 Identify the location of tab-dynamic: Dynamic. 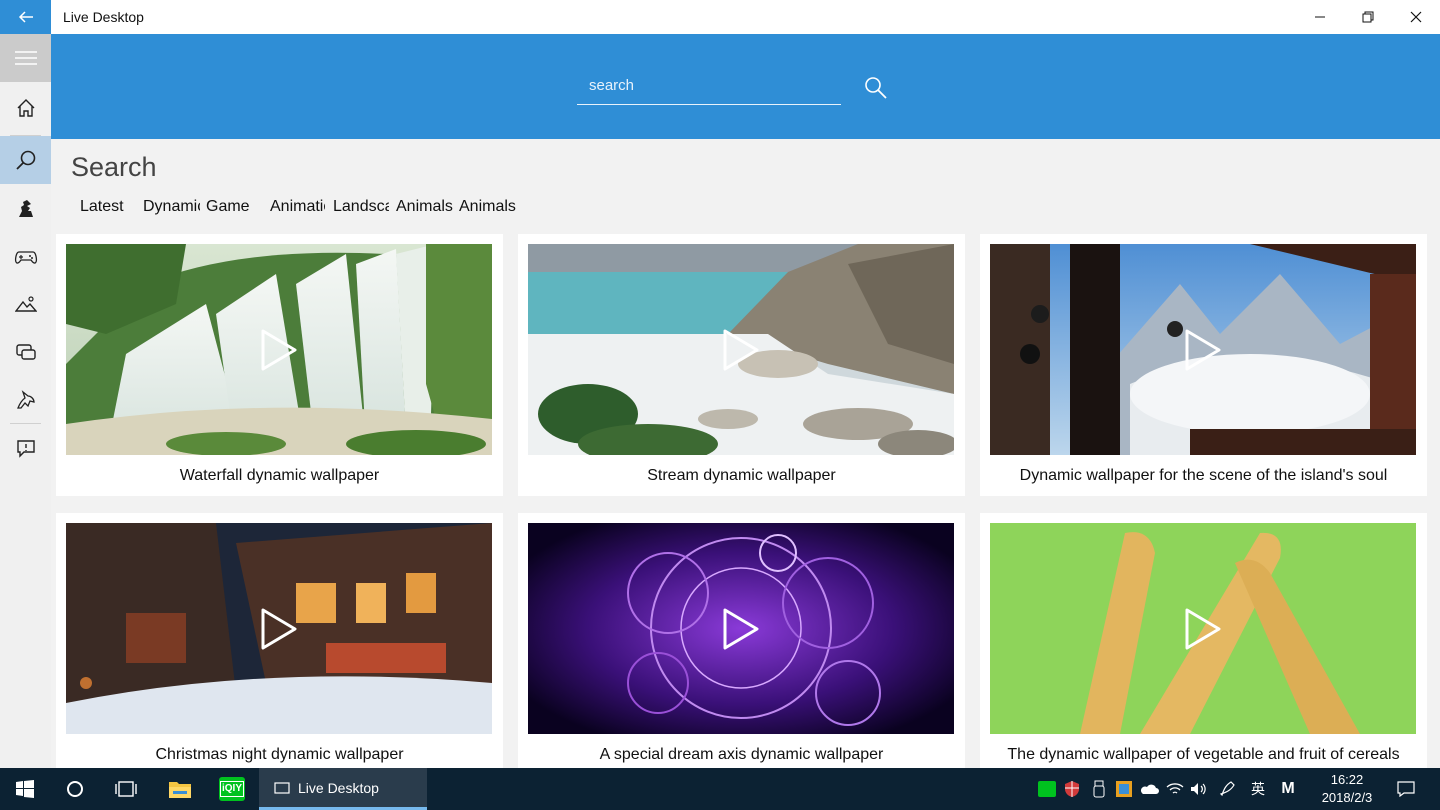
(171, 207).